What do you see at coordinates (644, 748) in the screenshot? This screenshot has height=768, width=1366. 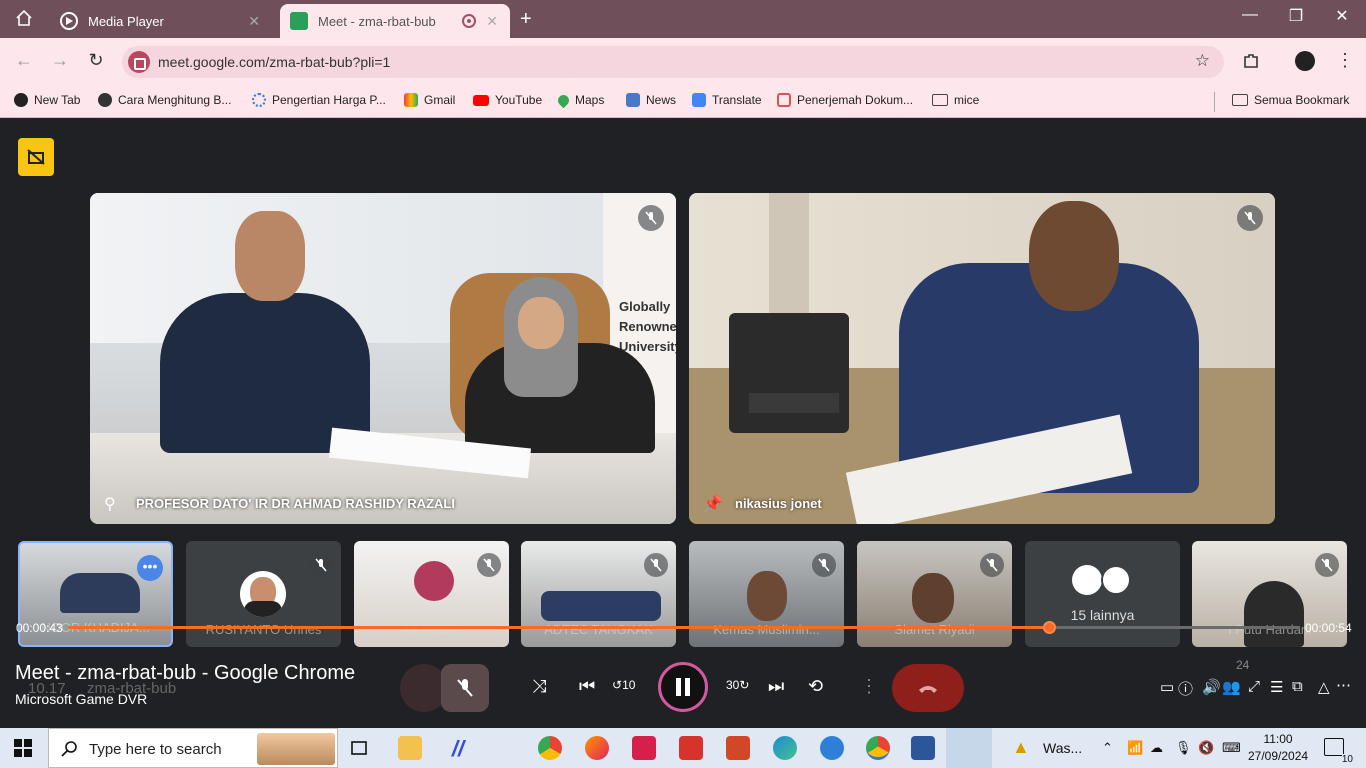 I see `mendeley-icon` at bounding box center [644, 748].